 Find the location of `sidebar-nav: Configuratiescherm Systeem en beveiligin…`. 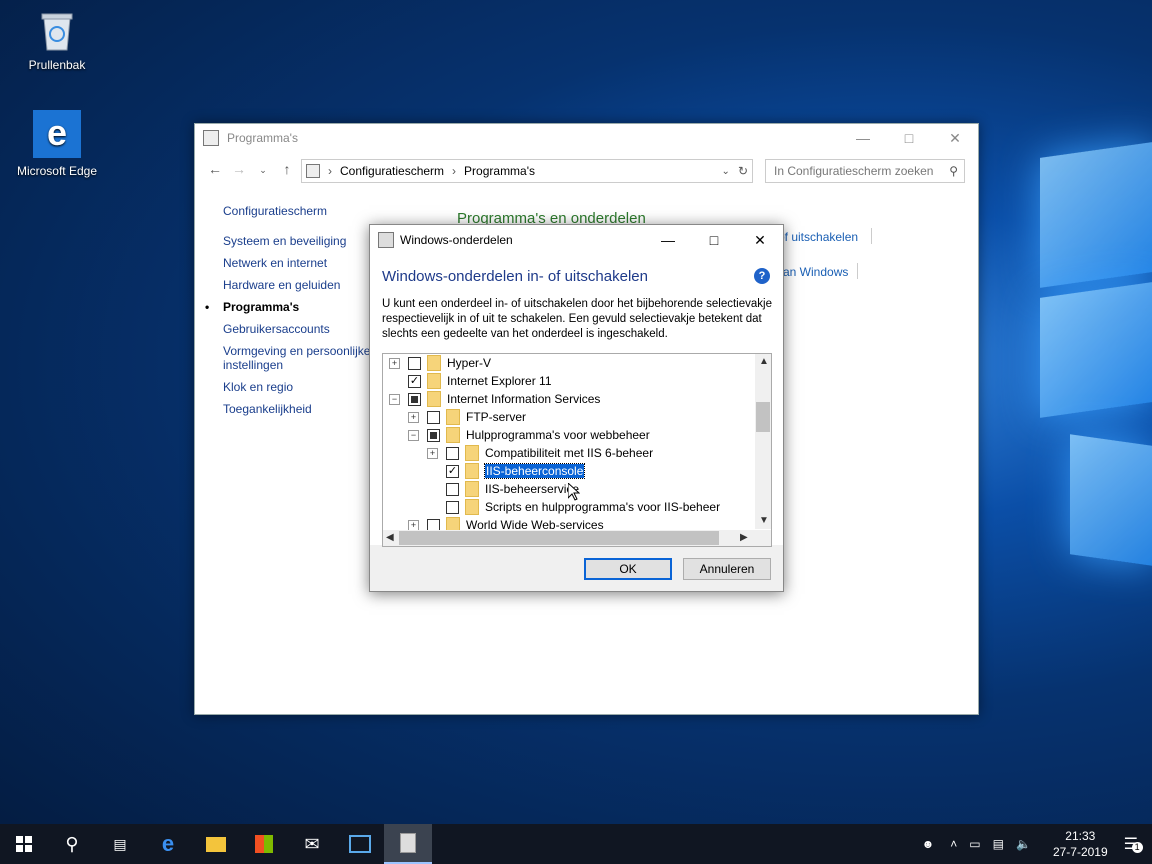

sidebar-nav: Configuratiescherm Systeem en beveiligin… is located at coordinates (294, 314).